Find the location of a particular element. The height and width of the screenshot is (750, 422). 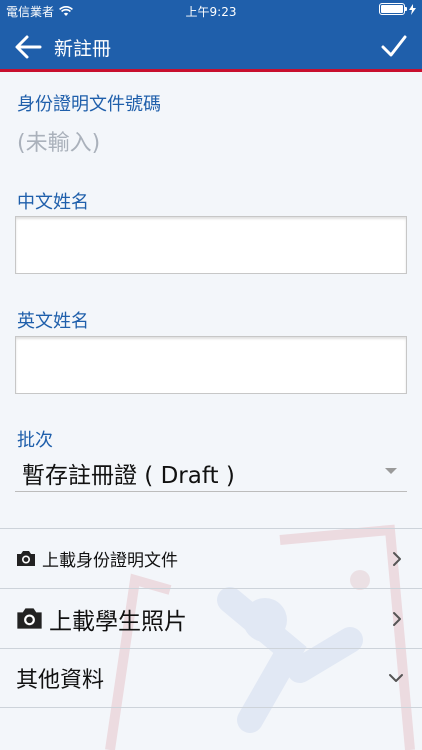

upload-id-label: 上載身份證明文件 is located at coordinates (110, 561).